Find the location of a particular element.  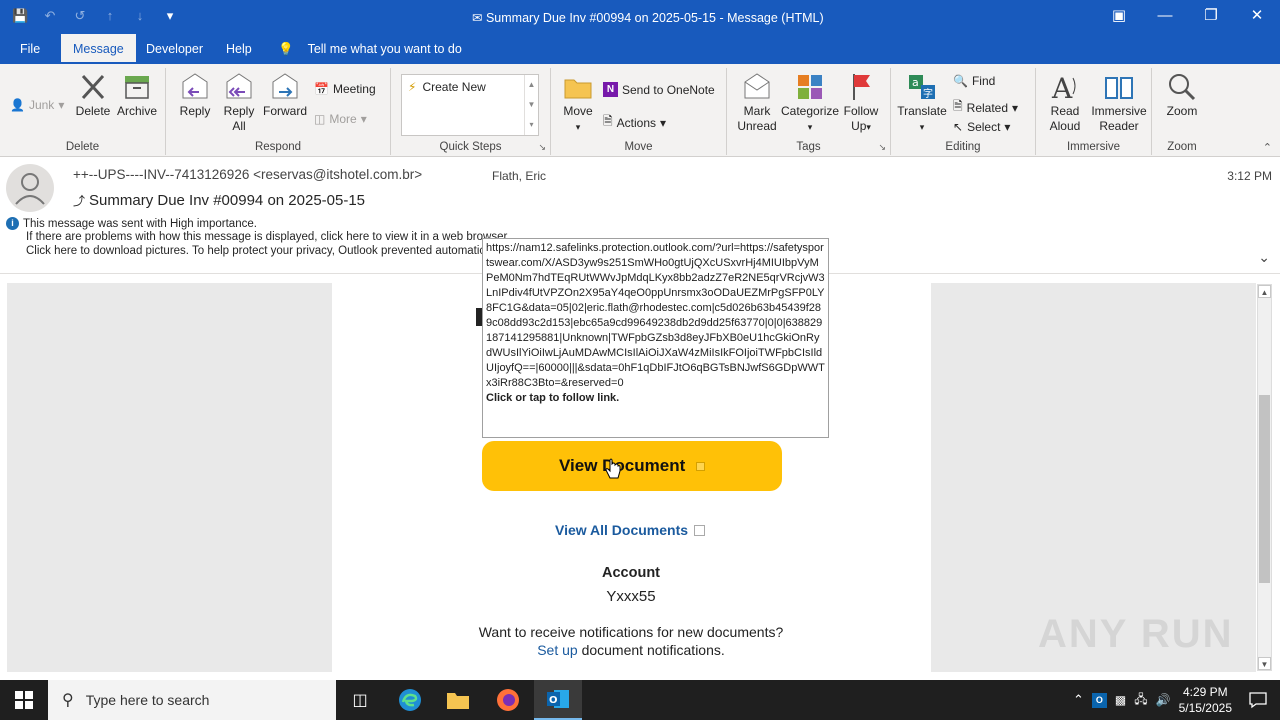

onenote-icon: N is located at coordinates (610, 89).